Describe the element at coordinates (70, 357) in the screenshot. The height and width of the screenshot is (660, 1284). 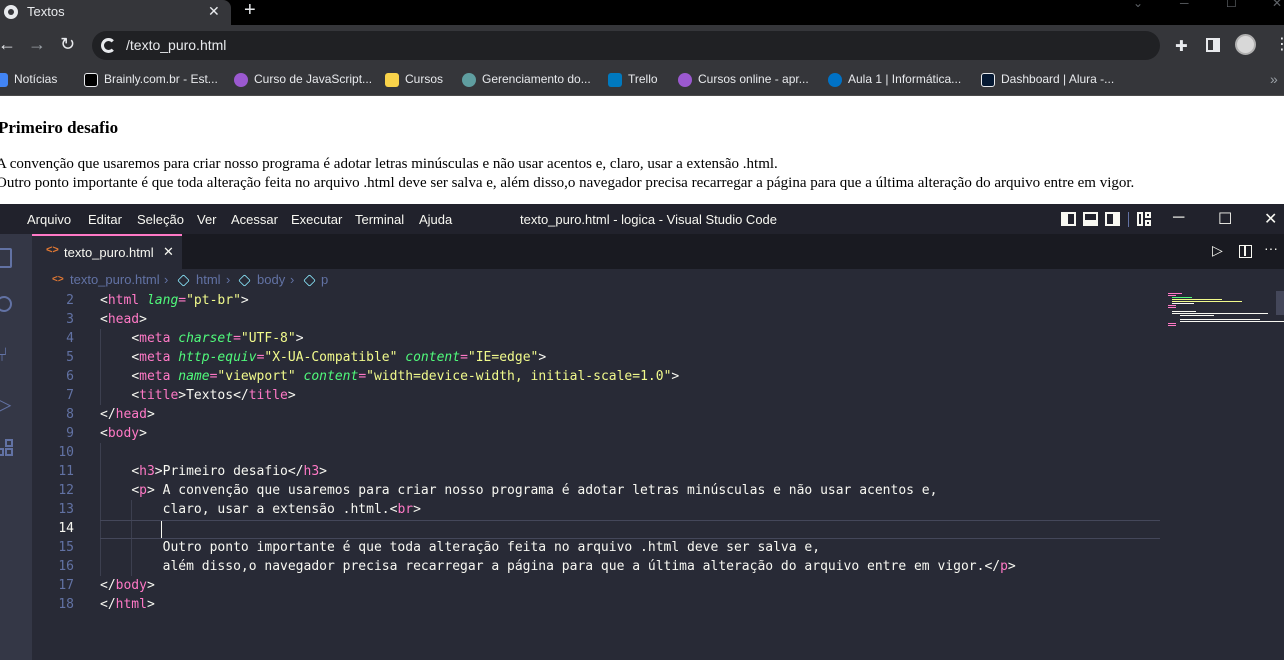
I see `line-number: 5` at that location.